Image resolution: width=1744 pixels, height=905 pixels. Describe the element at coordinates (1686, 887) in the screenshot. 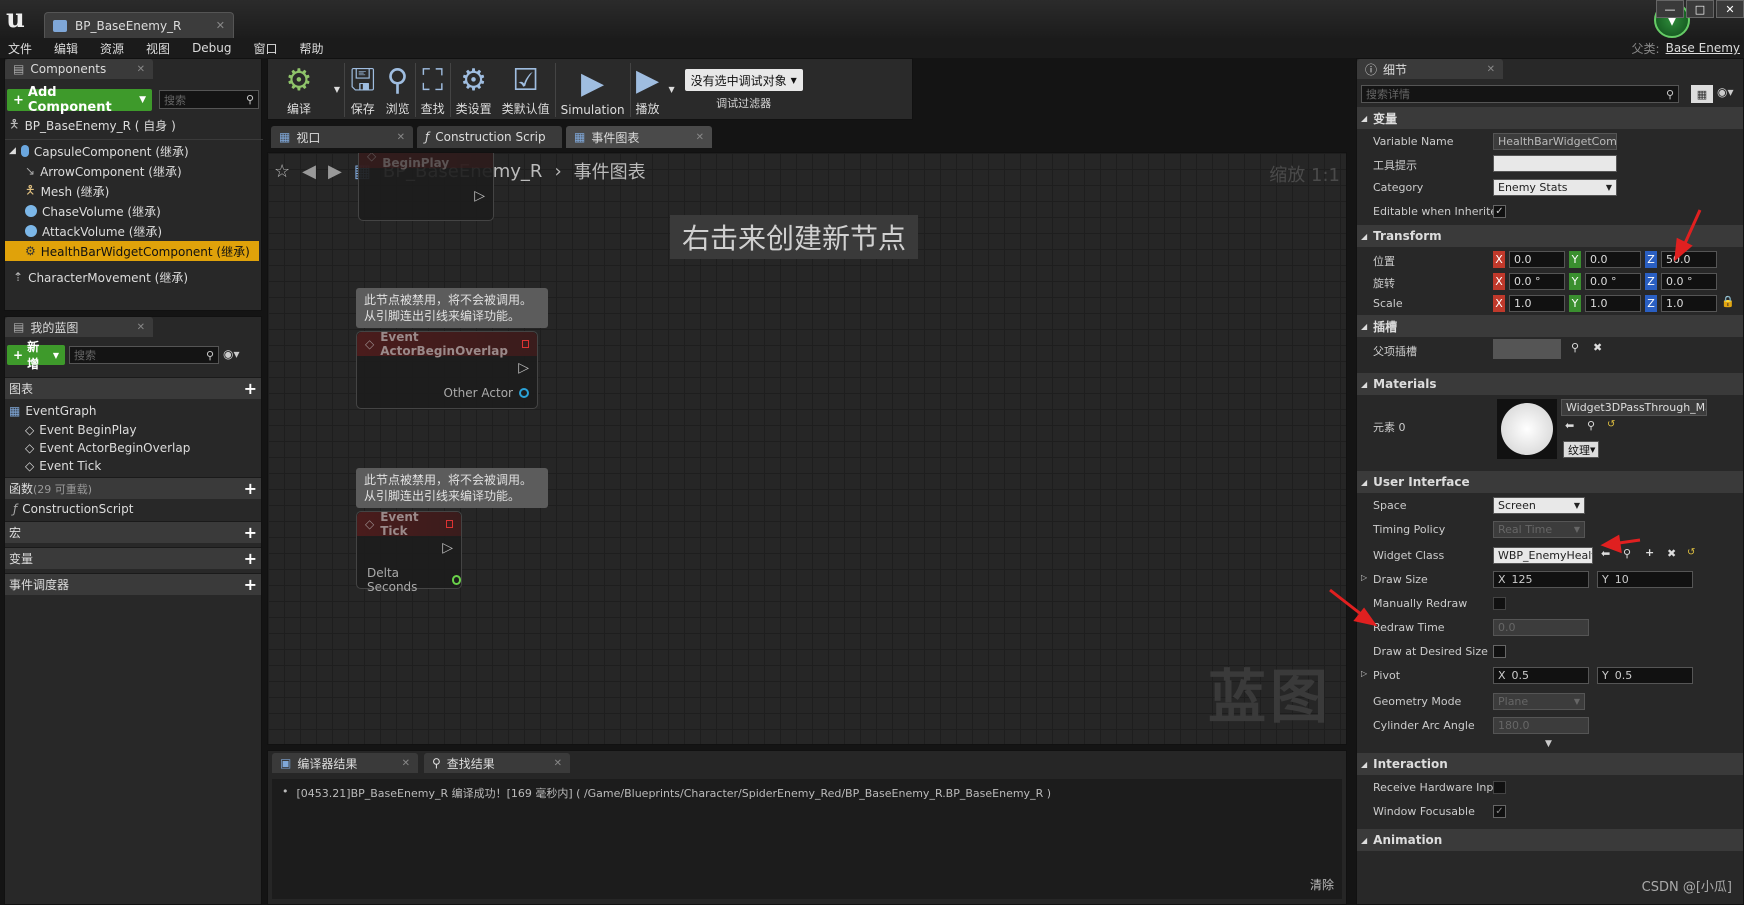

I see `csdn-watermark: CSDN @[小瓜]` at that location.